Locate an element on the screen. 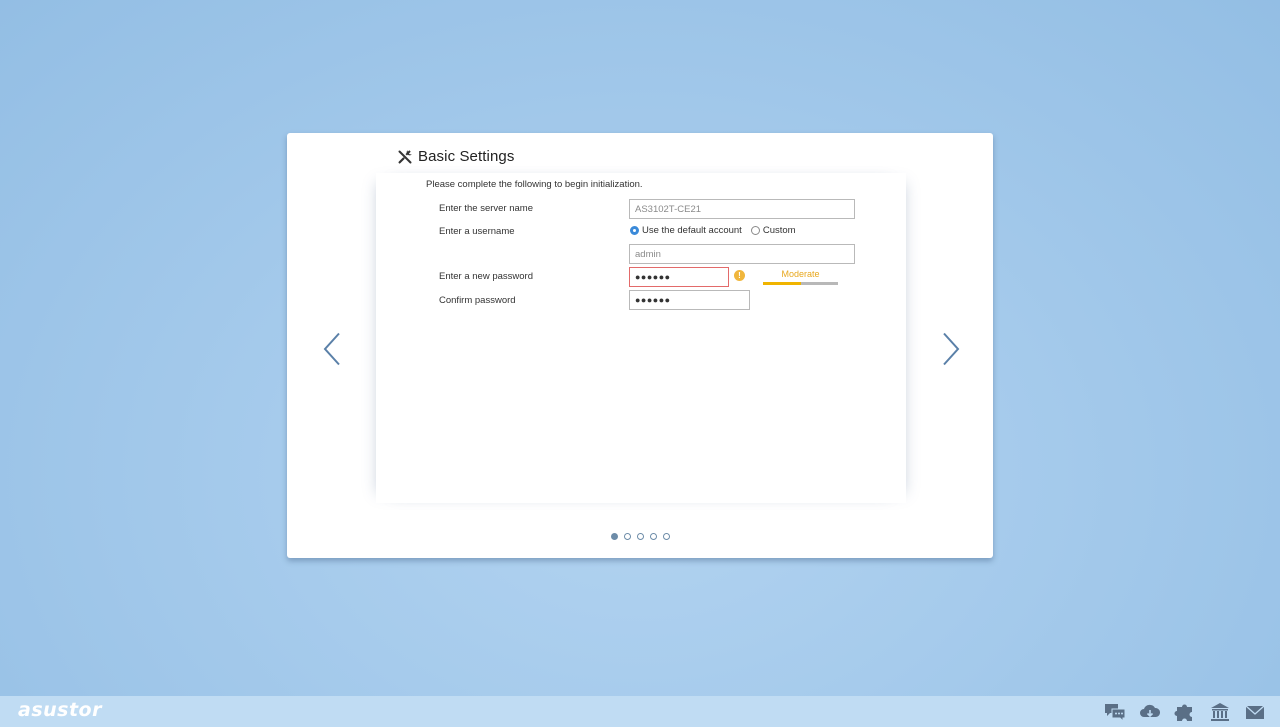  username-label: Enter a username is located at coordinates (477, 231).